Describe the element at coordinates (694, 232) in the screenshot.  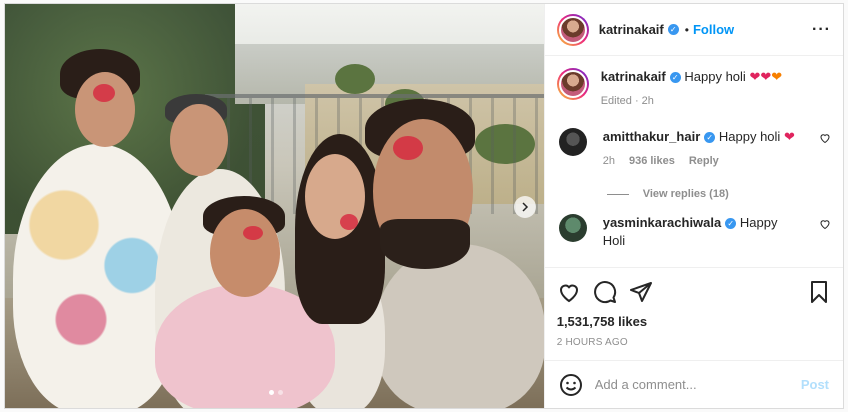
I see `comment-item: yasminkarachiwala ✓ Happy Holi` at that location.